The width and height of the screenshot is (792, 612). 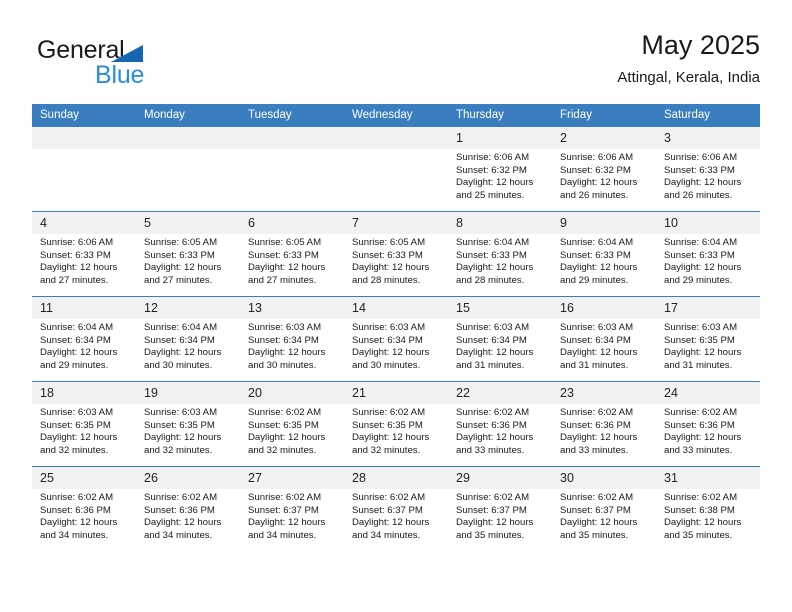 I want to click on day-number: 1, so click(x=500, y=138).